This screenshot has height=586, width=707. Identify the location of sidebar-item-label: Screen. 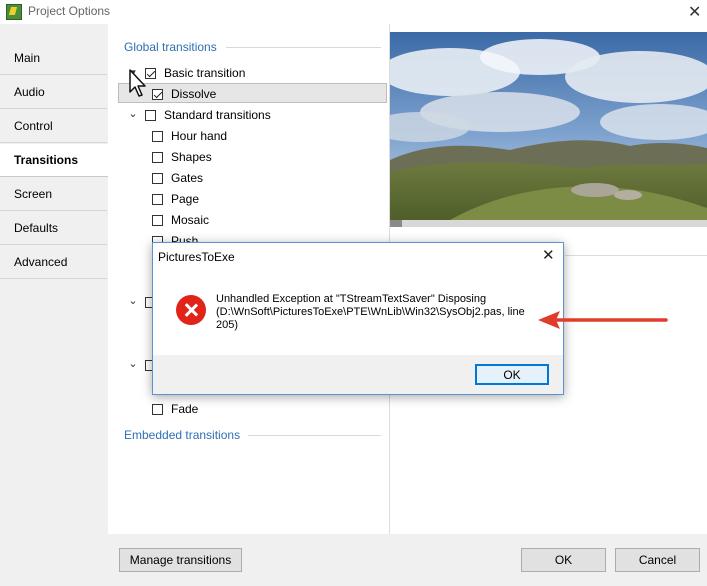
(33, 194).